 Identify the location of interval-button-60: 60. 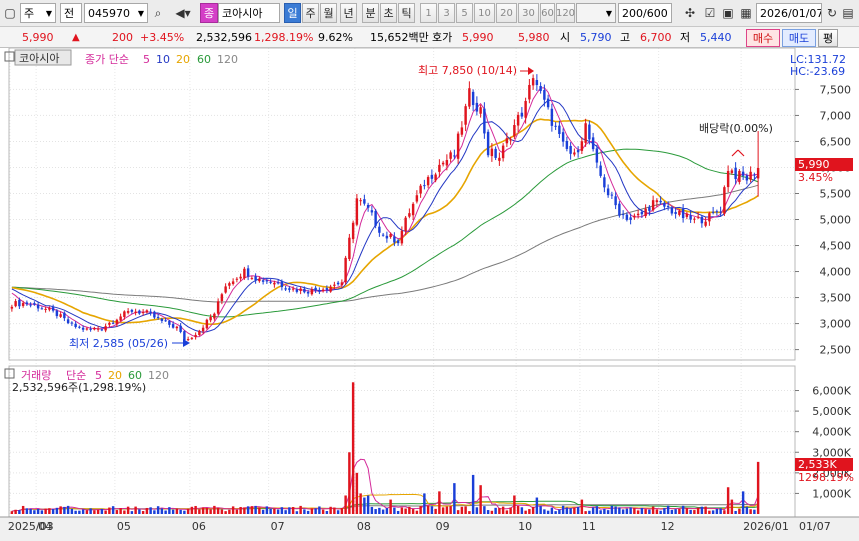
(547, 13).